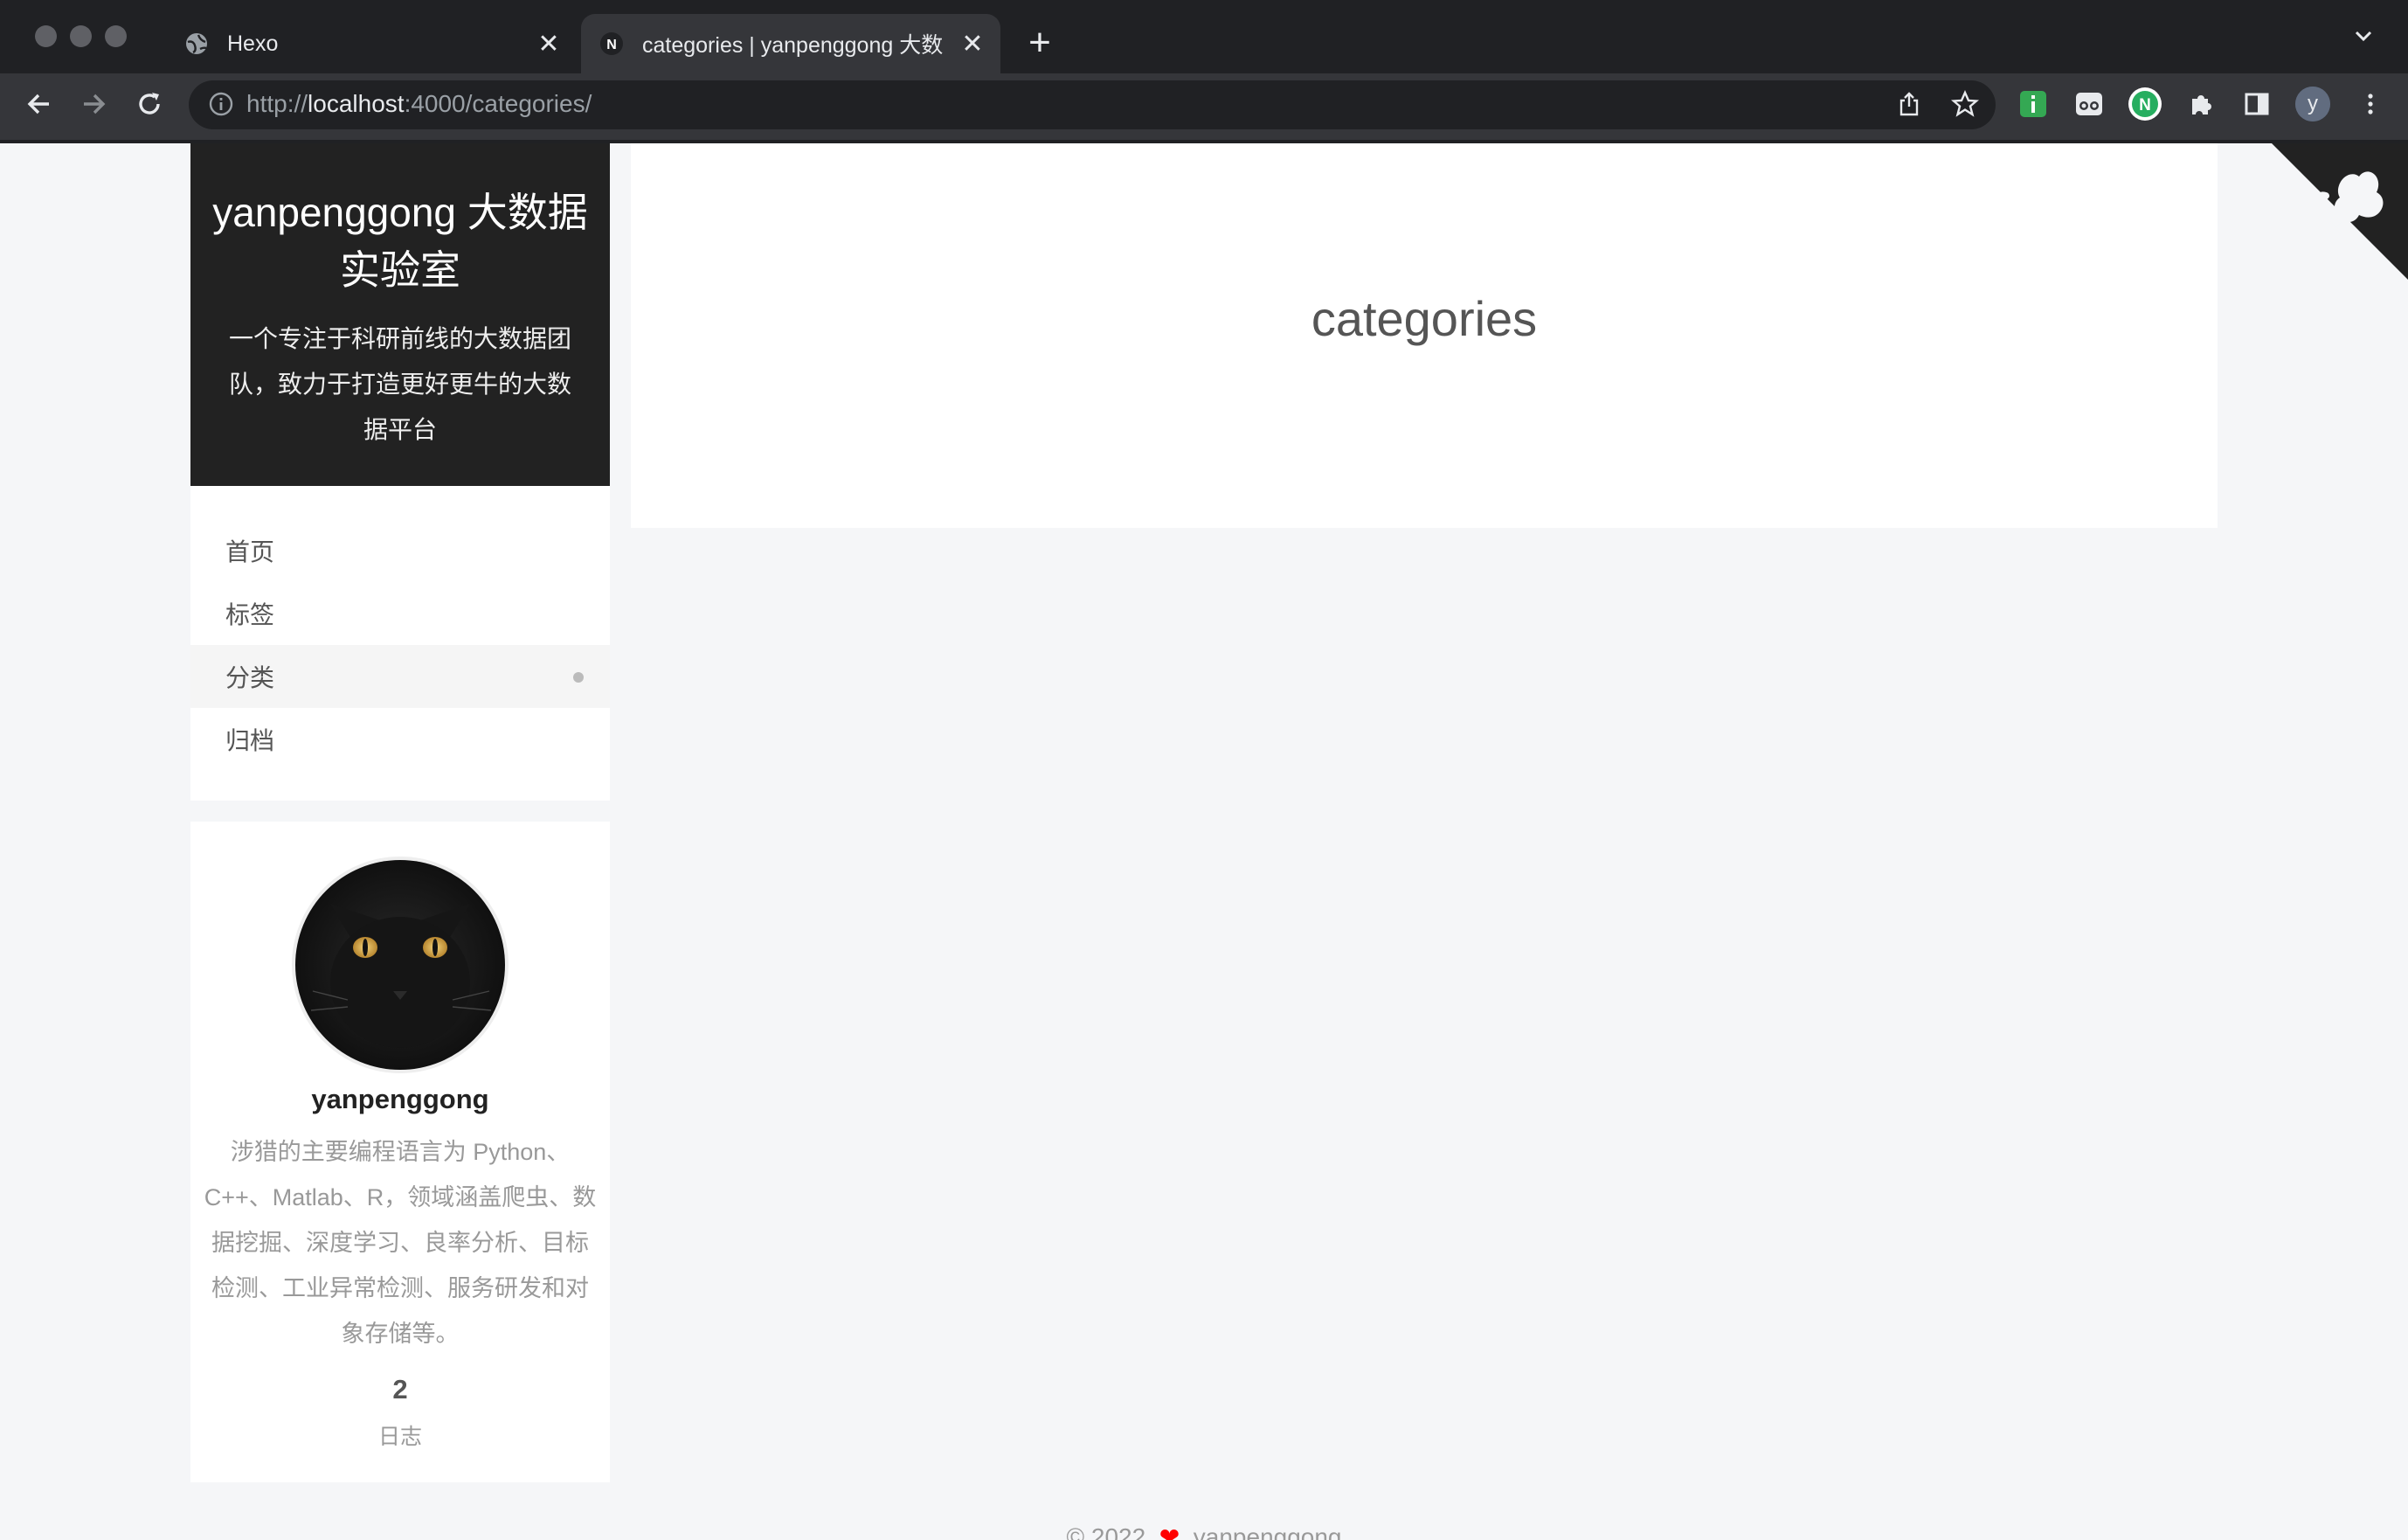  Describe the element at coordinates (81, 36) in the screenshot. I see `window-minimize-button` at that location.